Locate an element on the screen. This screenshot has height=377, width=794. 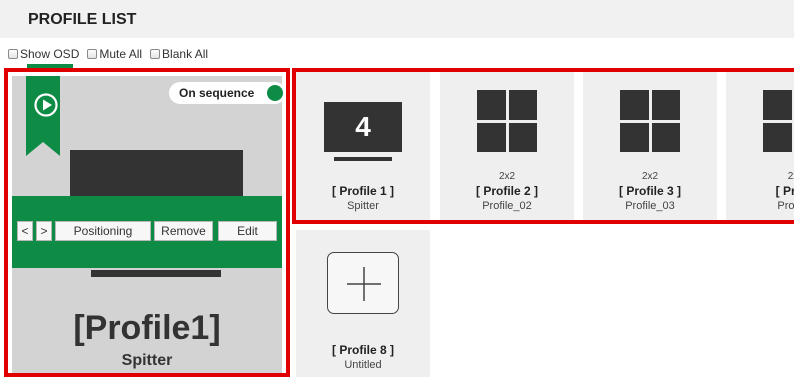
mute-all-label: Mute All is located at coordinates (121, 54).